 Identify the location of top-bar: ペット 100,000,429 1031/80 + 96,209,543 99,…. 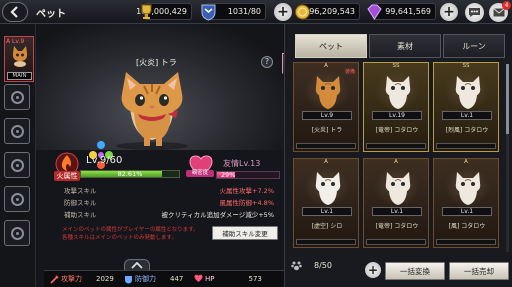
(256, 12).